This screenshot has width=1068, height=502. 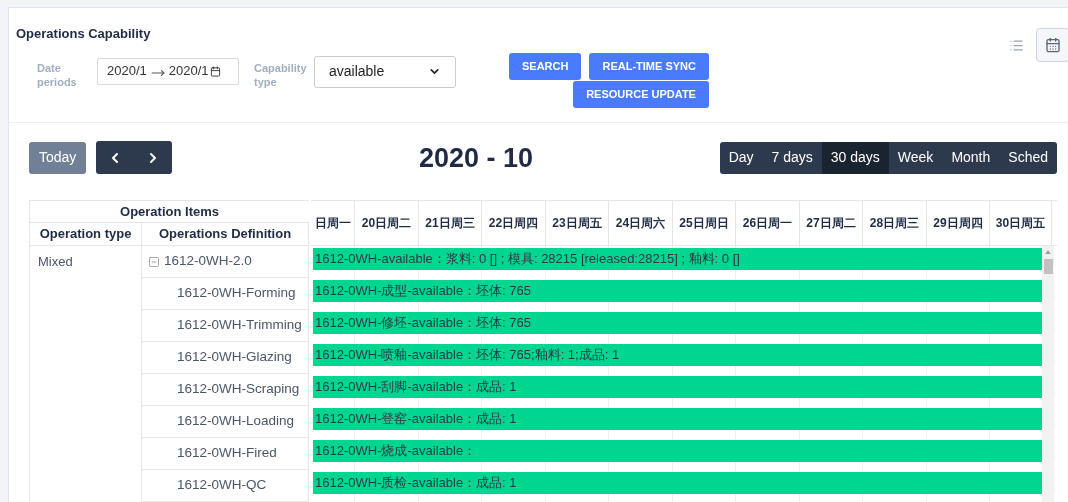 What do you see at coordinates (792, 157) in the screenshot?
I see `view-tab: 7 days` at bounding box center [792, 157].